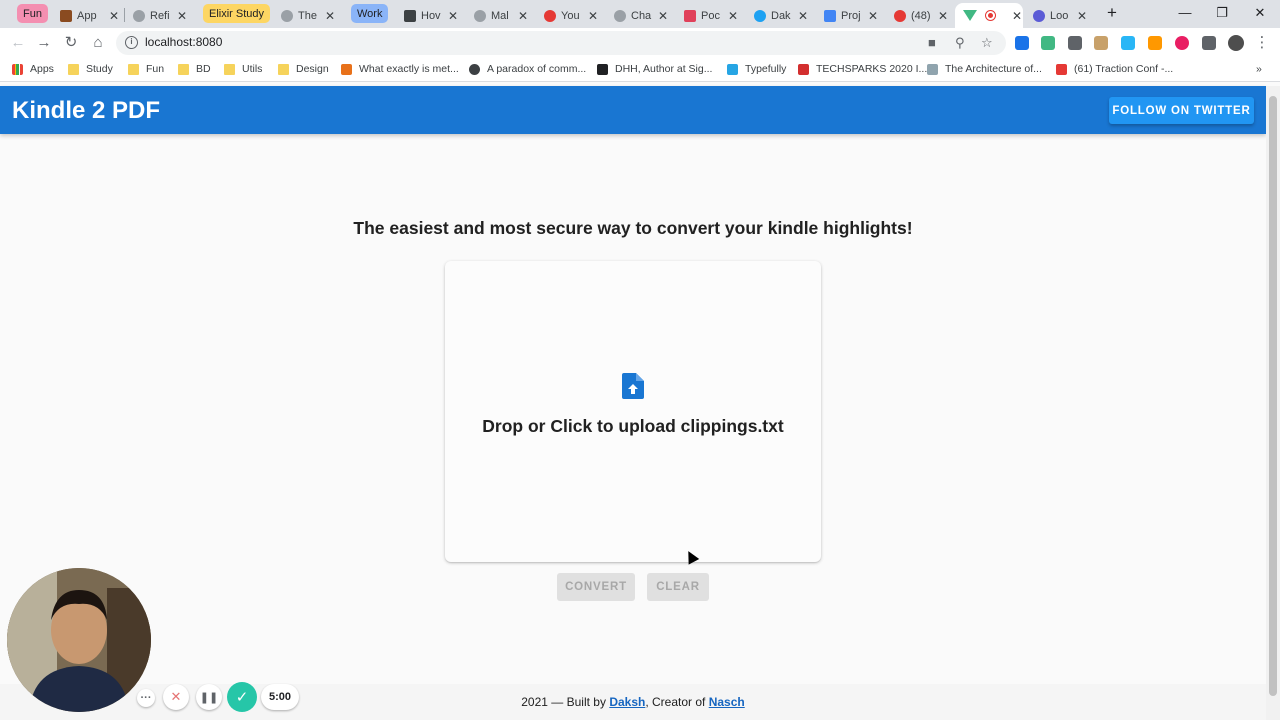 The height and width of the screenshot is (720, 1280). I want to click on globe-icon, so click(480, 15).